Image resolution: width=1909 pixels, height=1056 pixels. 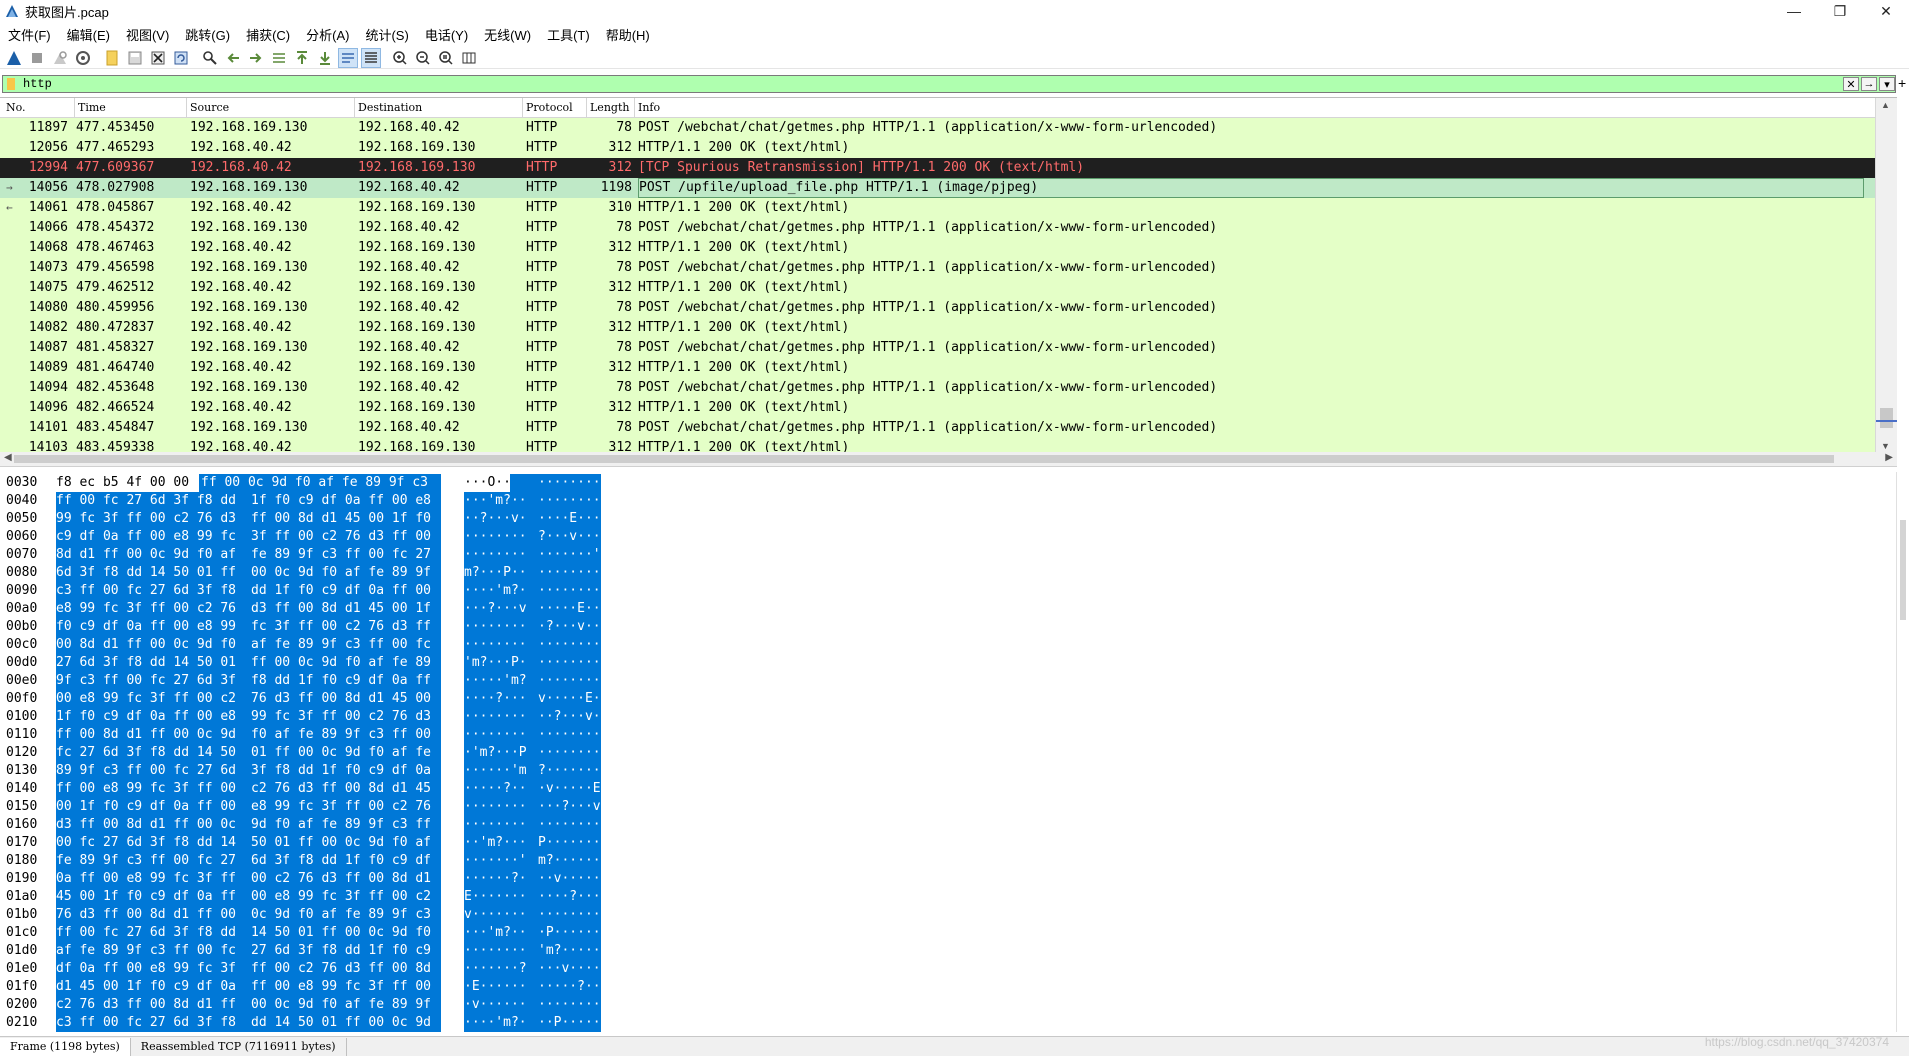 What do you see at coordinates (181, 58) in the screenshot?
I see `reload-icon` at bounding box center [181, 58].